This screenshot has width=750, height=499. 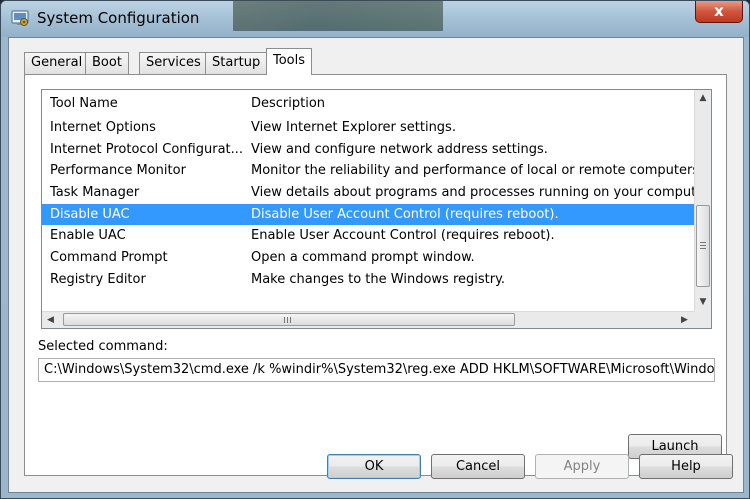 I want to click on tool-name: Disable UAC, so click(x=90, y=214).